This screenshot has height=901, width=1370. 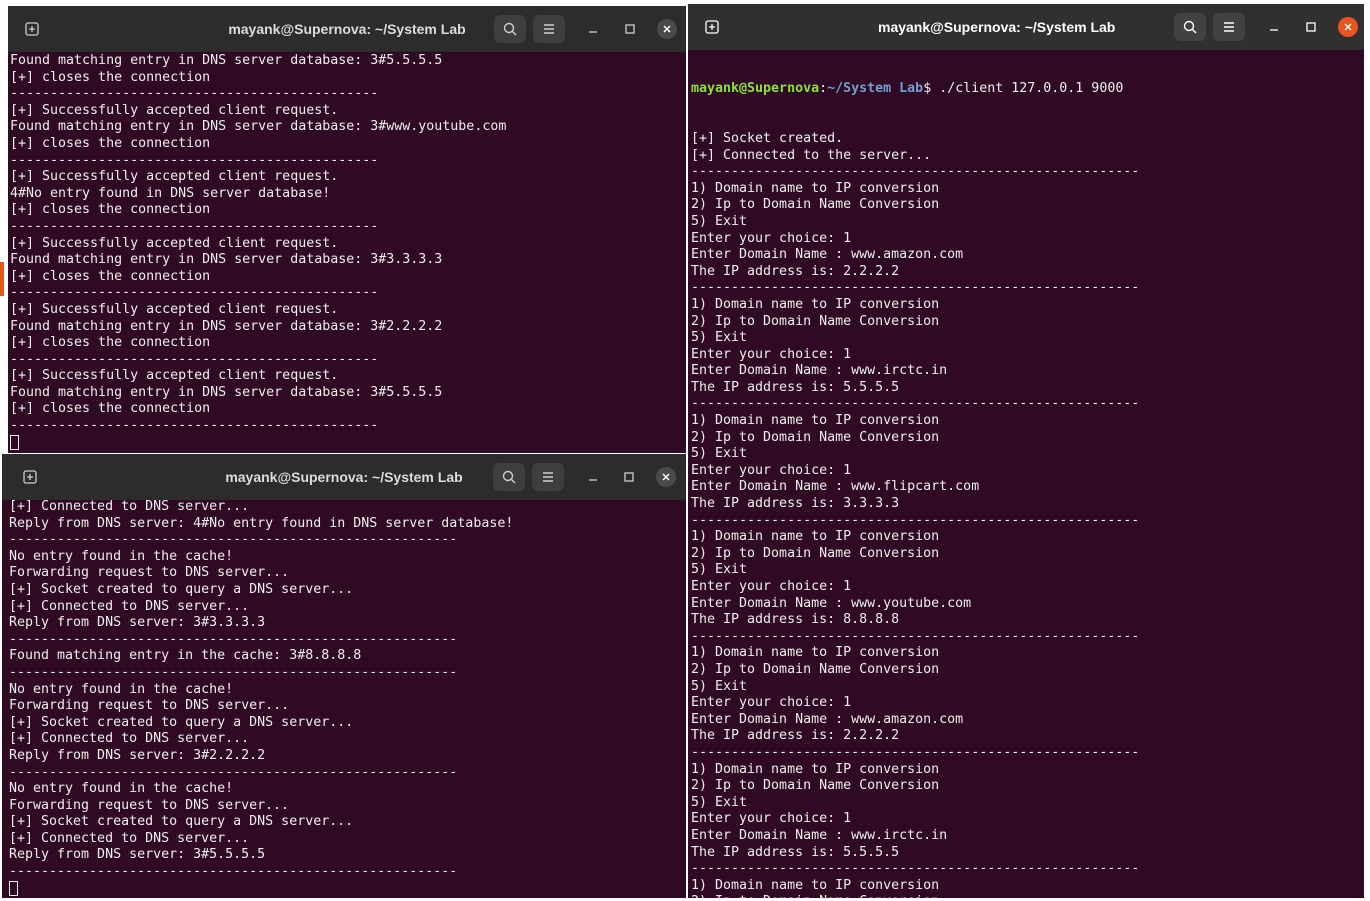 I want to click on text-cursor, so click(x=14, y=442).